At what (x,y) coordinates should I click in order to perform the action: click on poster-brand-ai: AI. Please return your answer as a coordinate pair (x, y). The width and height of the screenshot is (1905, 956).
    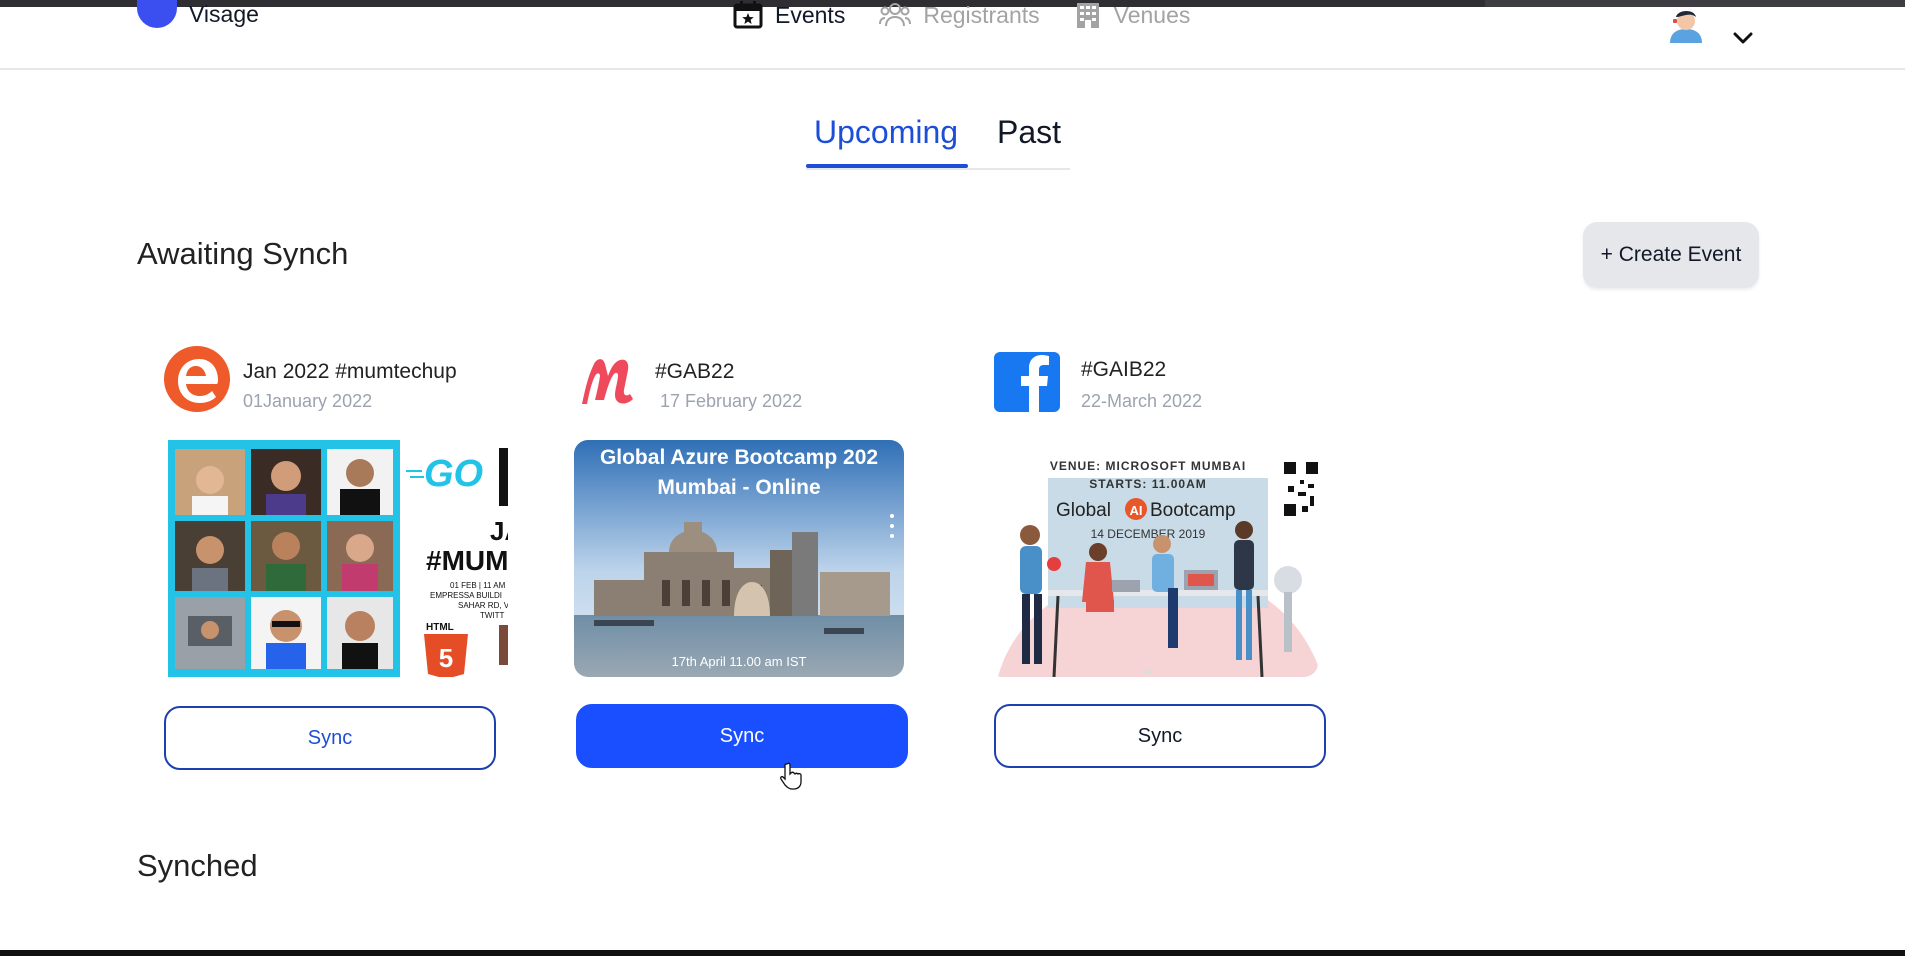
    Looking at the image, I should click on (1136, 510).